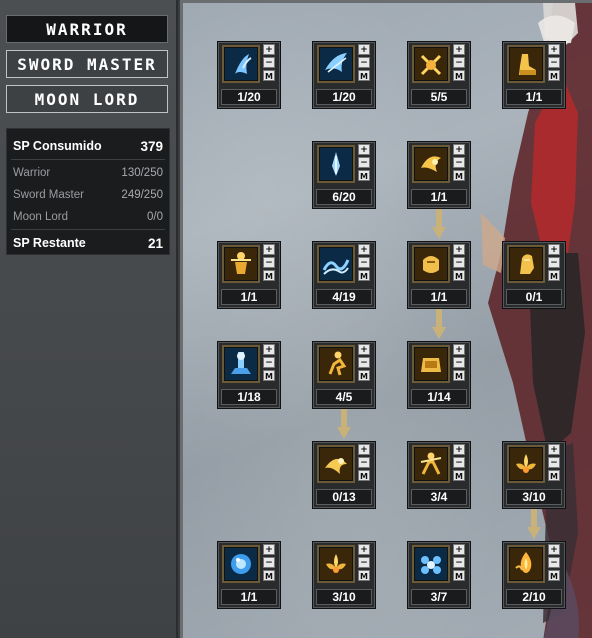 This screenshot has width=592, height=638. Describe the element at coordinates (336, 264) in the screenshot. I see `blue-wave-icon` at that location.